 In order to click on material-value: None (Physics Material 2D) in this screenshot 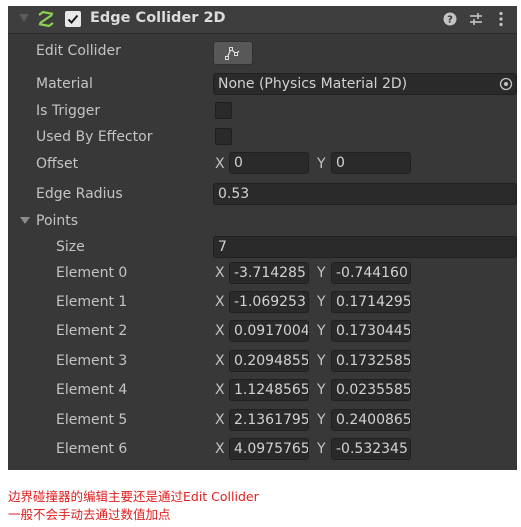, I will do `click(313, 84)`.